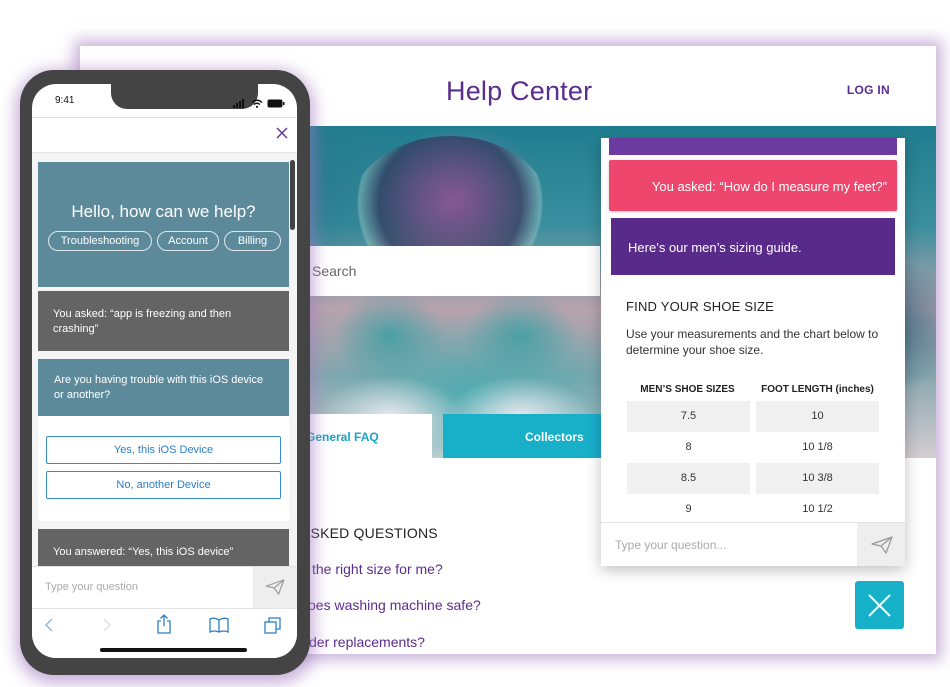  Describe the element at coordinates (753, 146) in the screenshot. I see `previous-message-edge` at that location.